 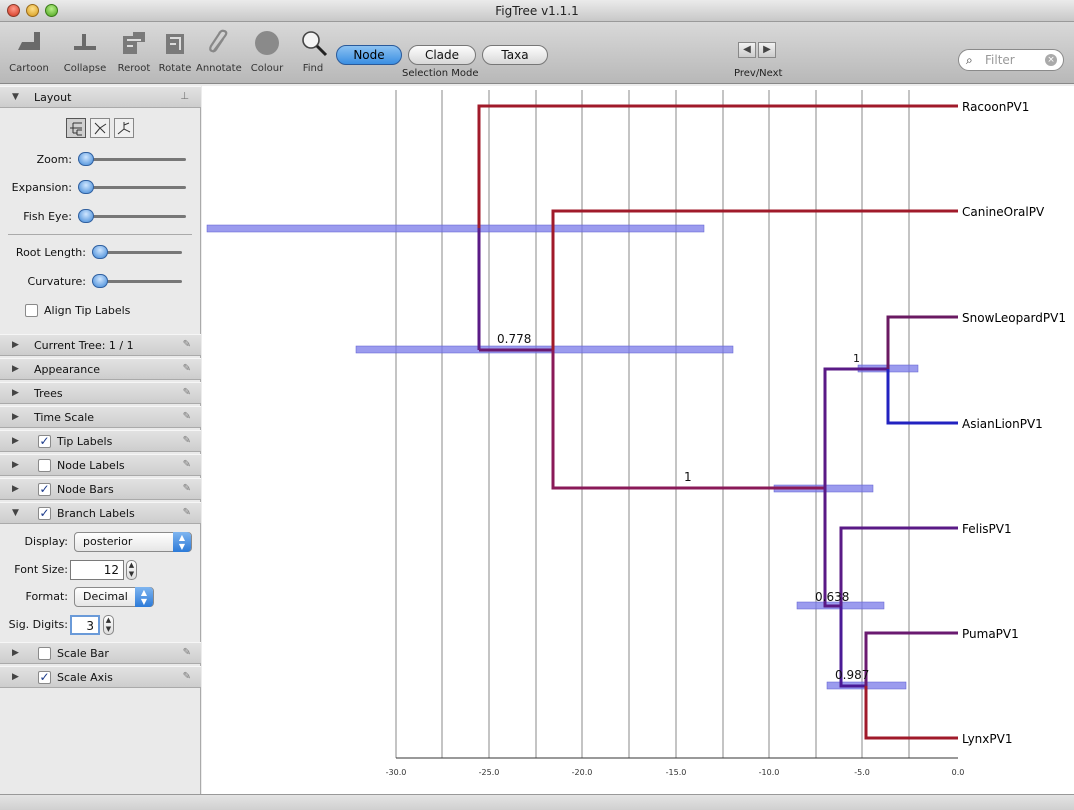 What do you see at coordinates (767, 50) in the screenshot?
I see `next-arrow-icon: ▶` at bounding box center [767, 50].